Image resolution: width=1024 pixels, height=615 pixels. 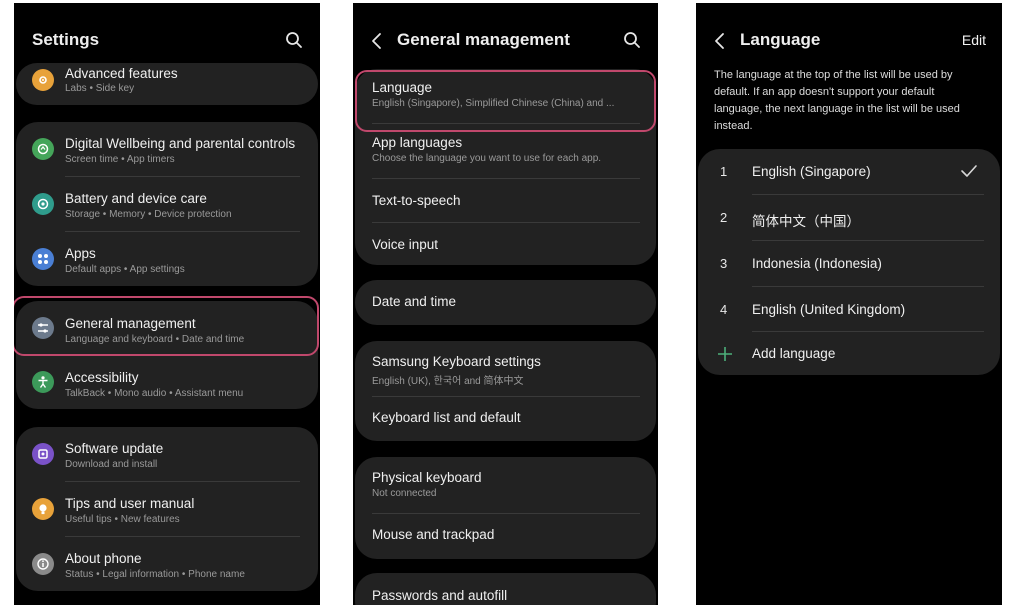 I want to click on keyboard-list-default-item: Keyboard list and default, so click(x=505, y=419).